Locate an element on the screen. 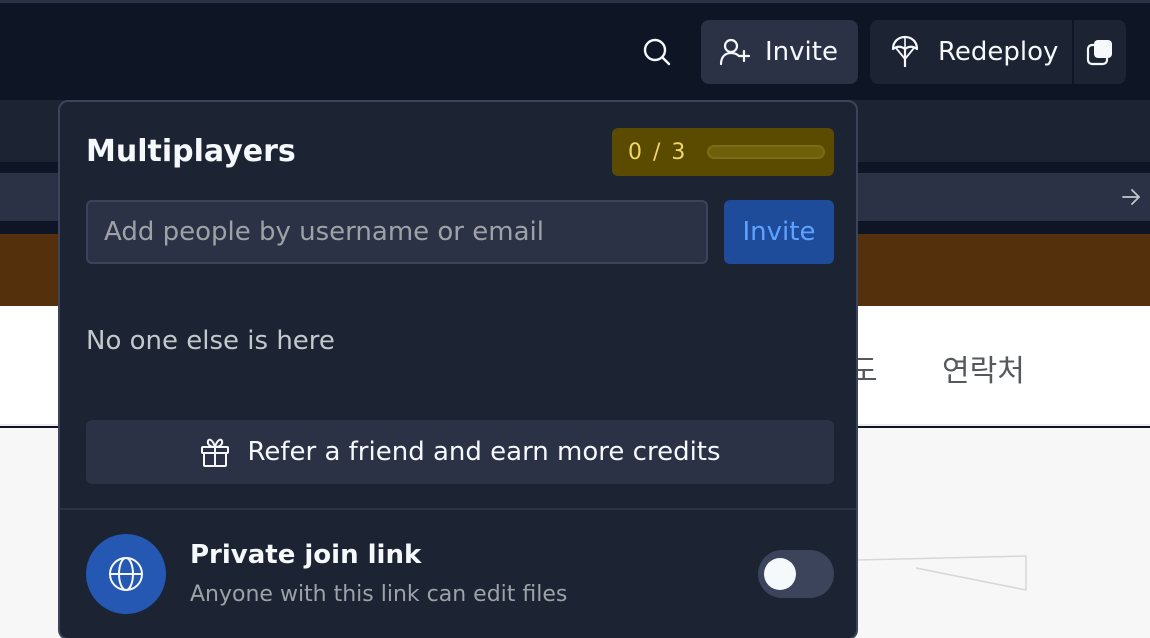 Image resolution: width=1150 pixels, height=638 pixels. private-link-avatar is located at coordinates (126, 574).